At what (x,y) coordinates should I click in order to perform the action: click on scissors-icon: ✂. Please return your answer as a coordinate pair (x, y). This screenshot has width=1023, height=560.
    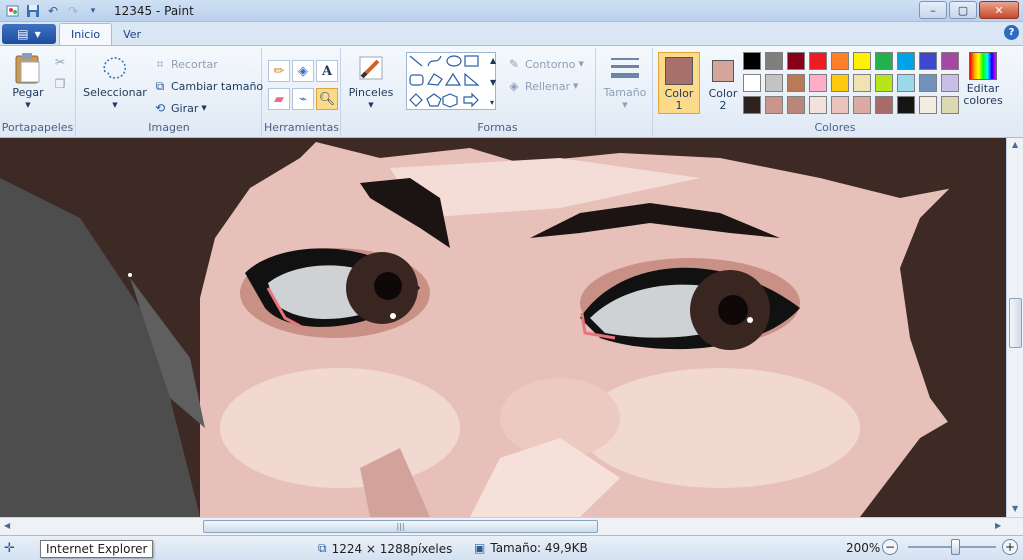
    Looking at the image, I should click on (60, 62).